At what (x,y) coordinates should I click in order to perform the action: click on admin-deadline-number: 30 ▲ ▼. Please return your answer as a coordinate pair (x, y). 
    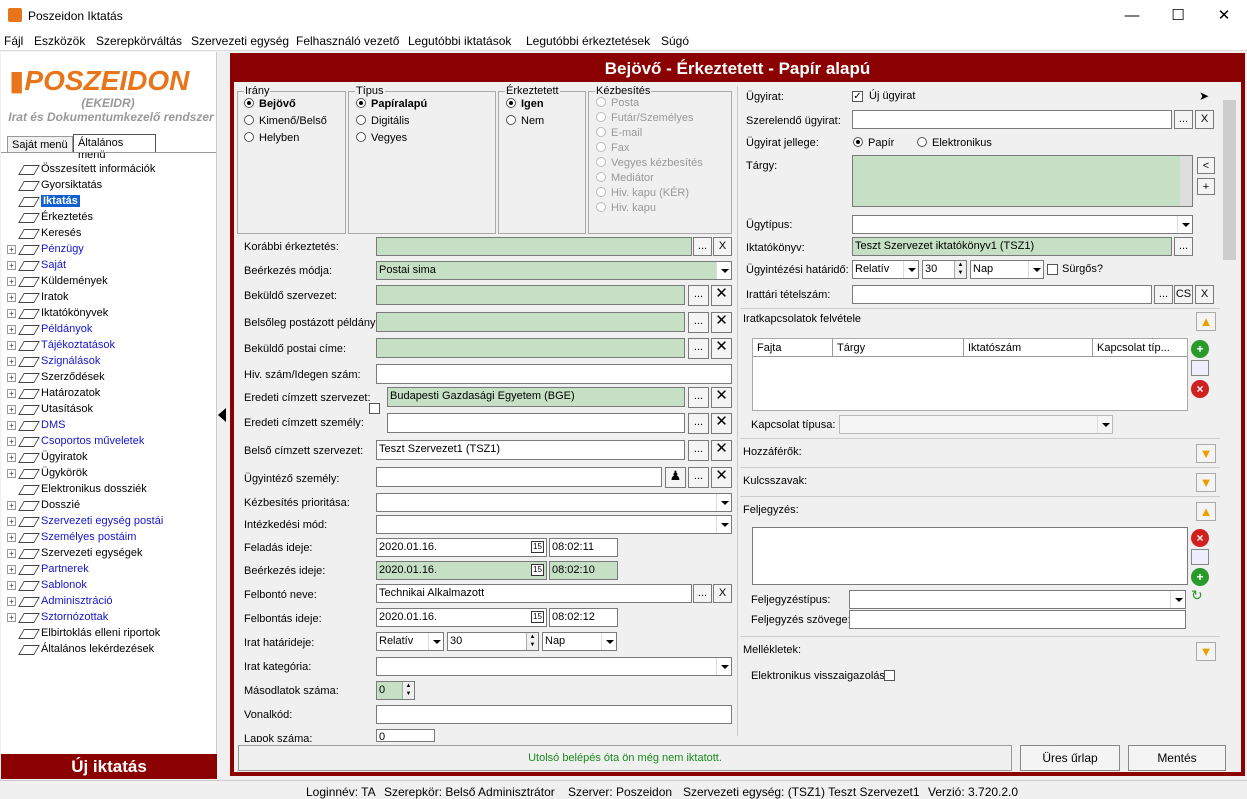
    Looking at the image, I should click on (944, 269).